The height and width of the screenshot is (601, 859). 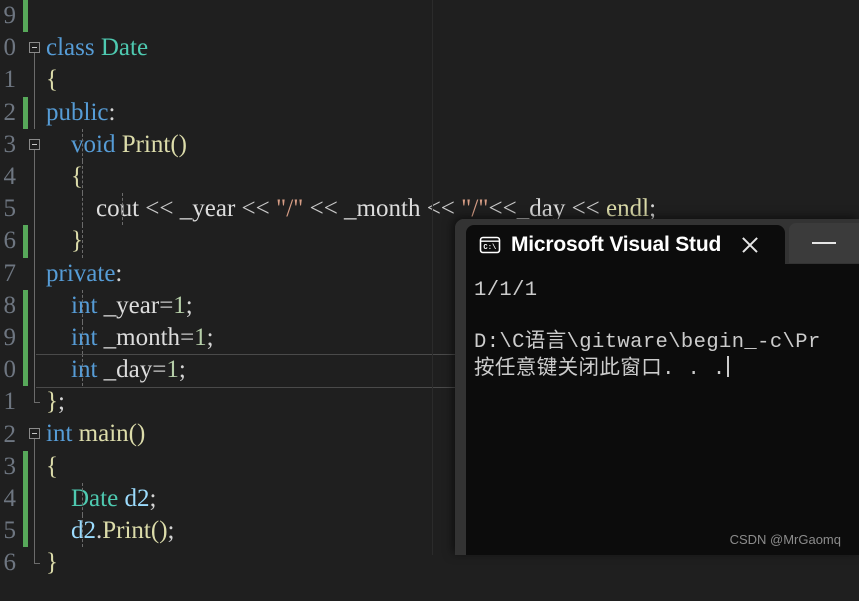 I want to click on terminal-tab-active: C:\ Microsoft Visual Stud, so click(x=625, y=244).